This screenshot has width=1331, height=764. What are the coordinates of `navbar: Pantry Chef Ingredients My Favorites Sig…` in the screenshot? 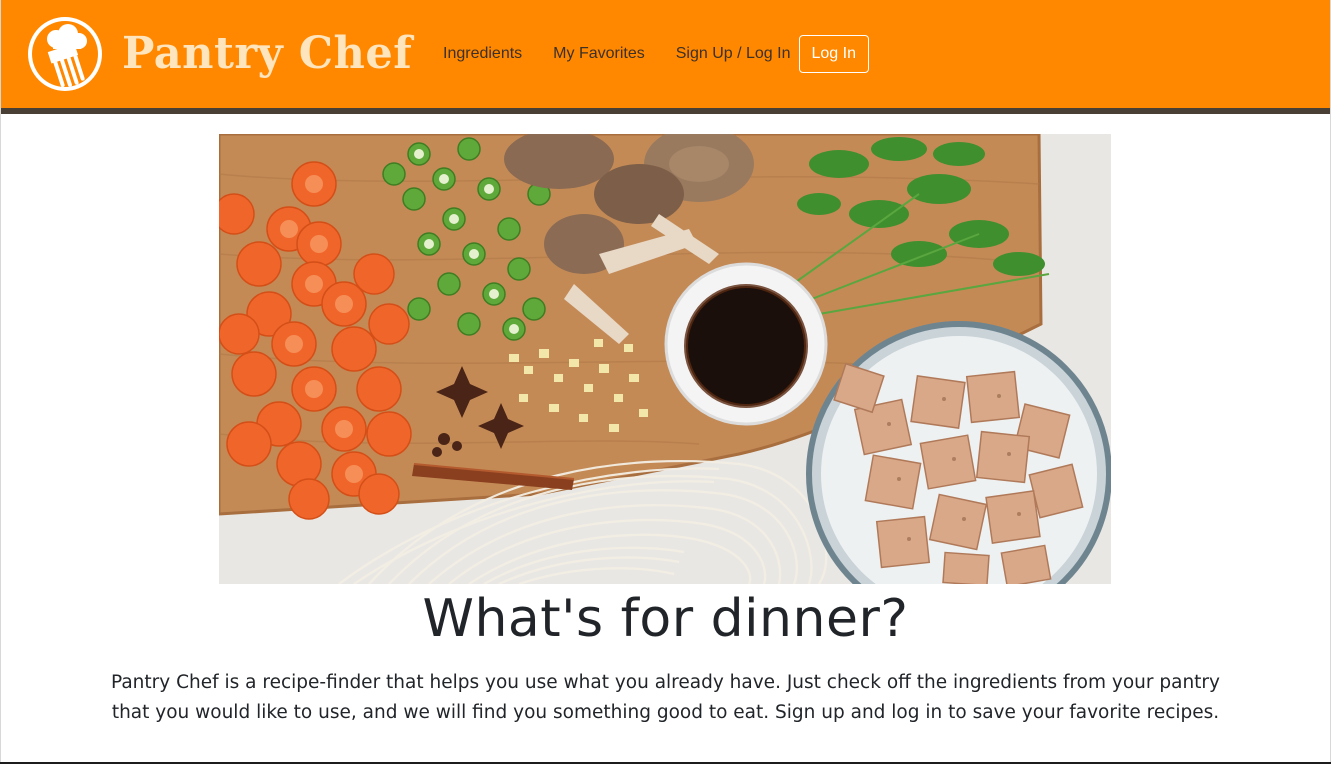 It's located at (665, 54).